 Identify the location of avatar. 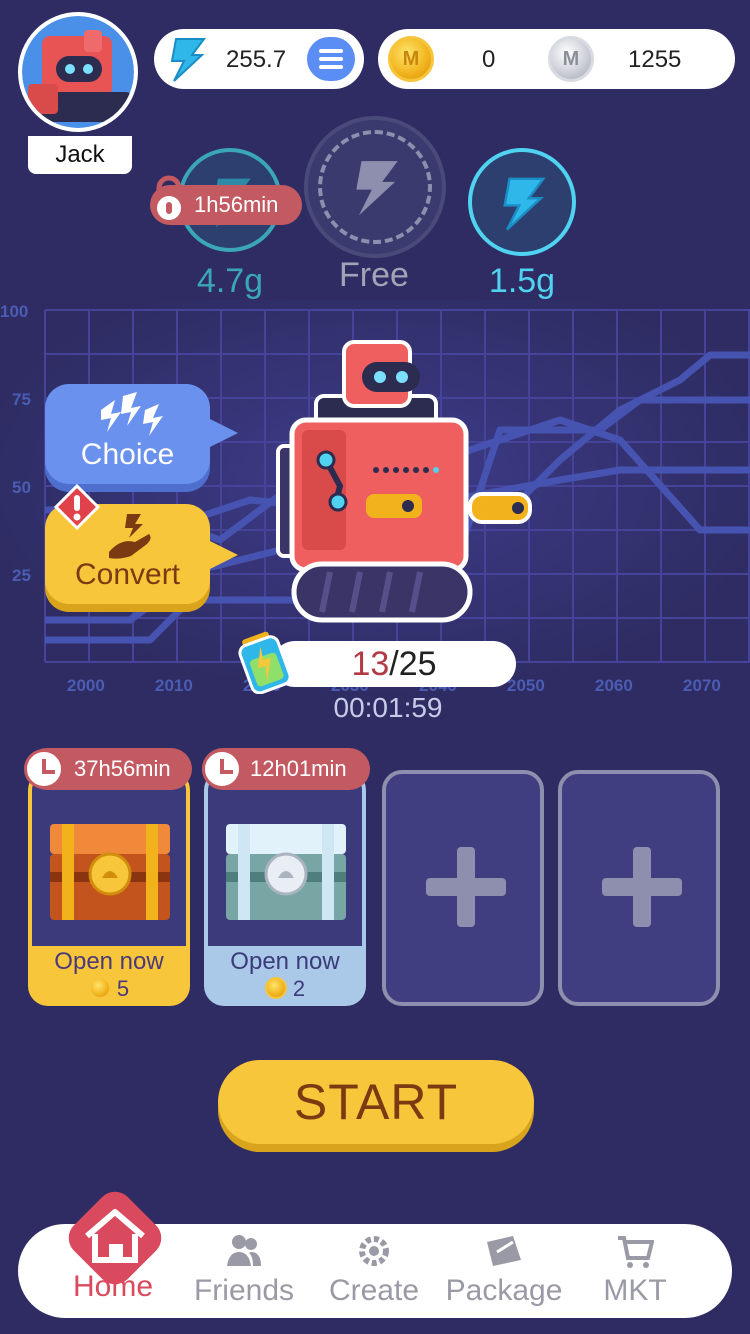
(78, 72).